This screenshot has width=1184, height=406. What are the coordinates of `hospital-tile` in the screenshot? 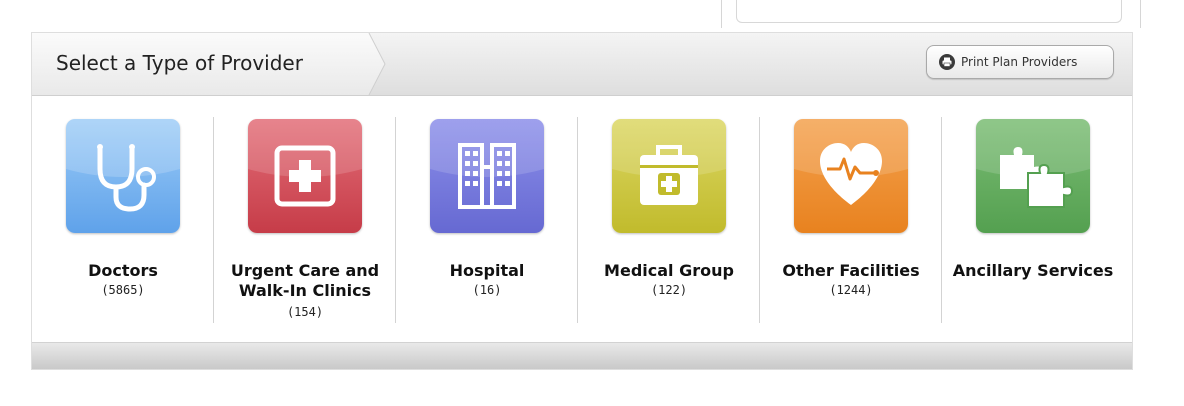 It's located at (487, 176).